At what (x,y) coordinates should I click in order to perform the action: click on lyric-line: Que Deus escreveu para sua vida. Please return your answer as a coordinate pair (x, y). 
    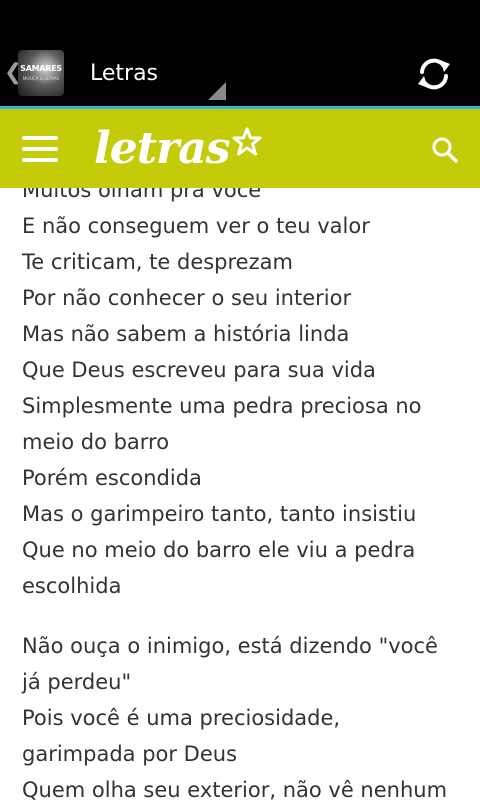
    Looking at the image, I should click on (199, 370).